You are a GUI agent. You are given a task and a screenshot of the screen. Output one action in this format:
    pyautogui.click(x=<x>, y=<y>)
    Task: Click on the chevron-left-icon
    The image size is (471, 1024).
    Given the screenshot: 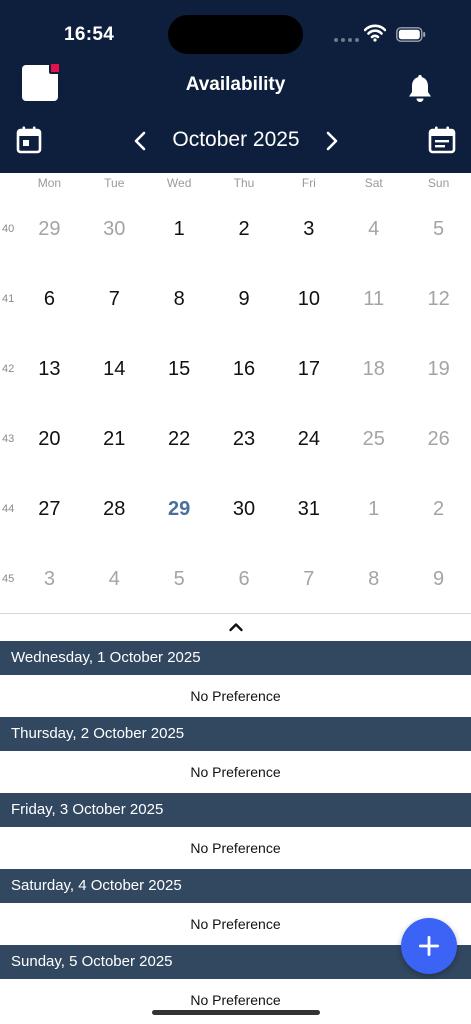 What is the action you would take?
    pyautogui.click(x=141, y=141)
    